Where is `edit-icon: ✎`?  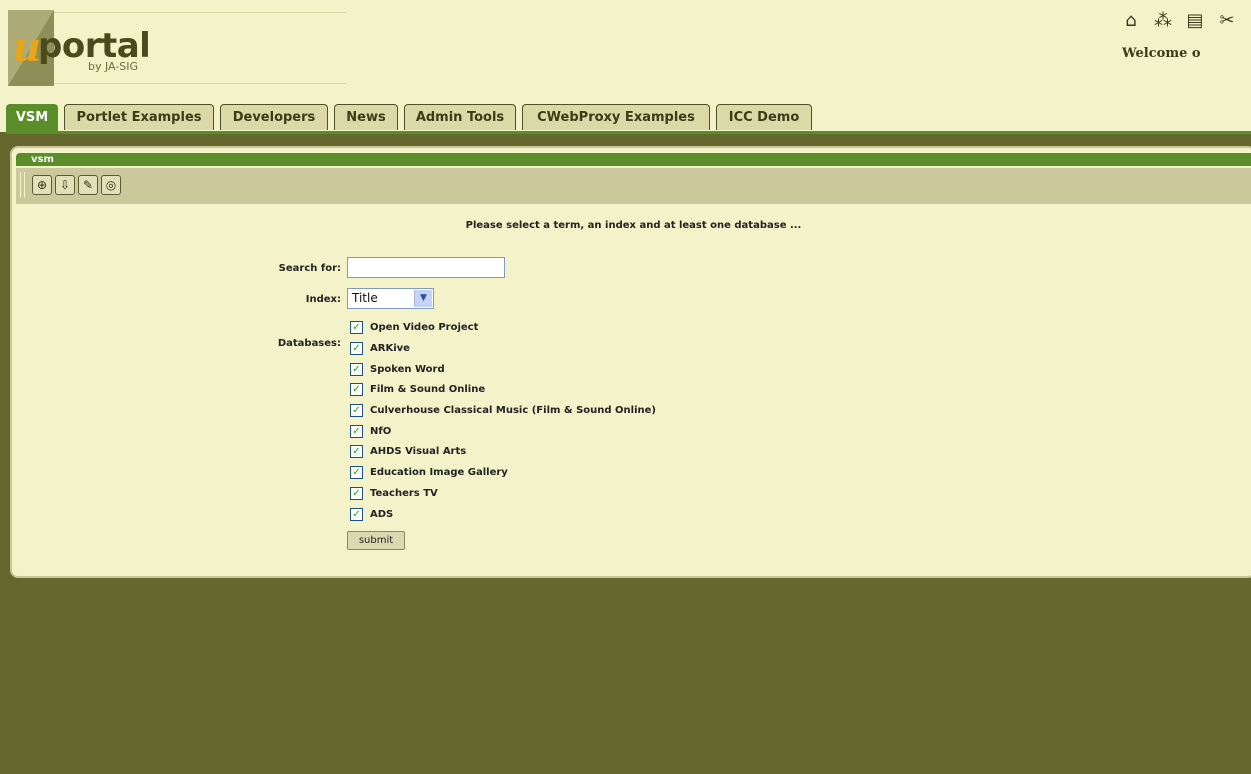
edit-icon: ✎ is located at coordinates (88, 185).